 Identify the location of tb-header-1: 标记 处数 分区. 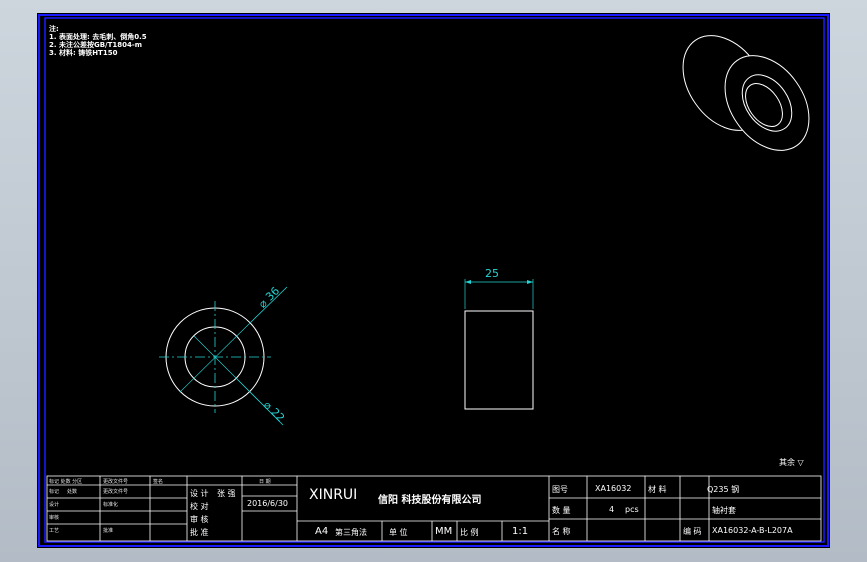
(66, 482).